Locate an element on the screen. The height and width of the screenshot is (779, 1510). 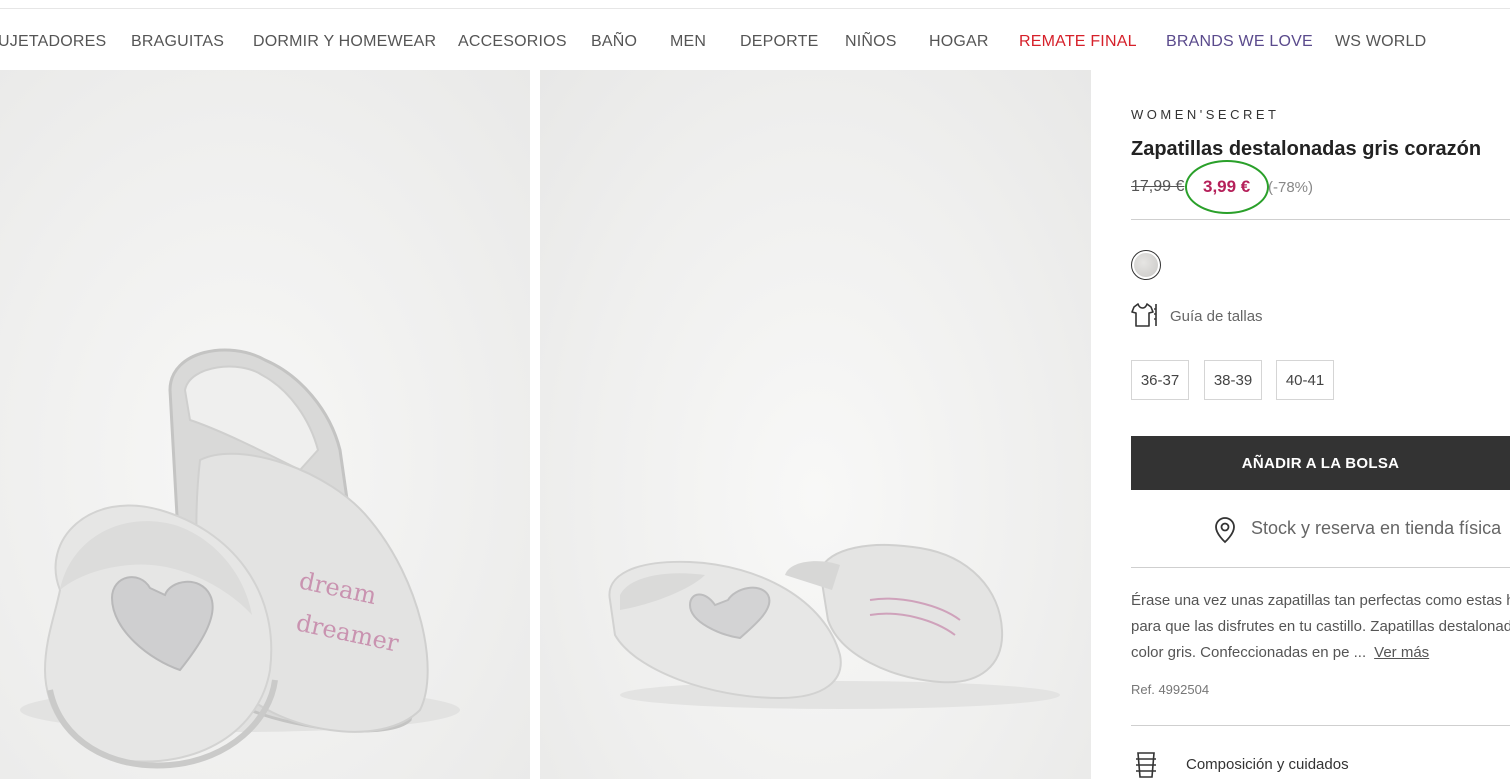
nav-item-braguitas: BRAGUITAS is located at coordinates (177, 42).